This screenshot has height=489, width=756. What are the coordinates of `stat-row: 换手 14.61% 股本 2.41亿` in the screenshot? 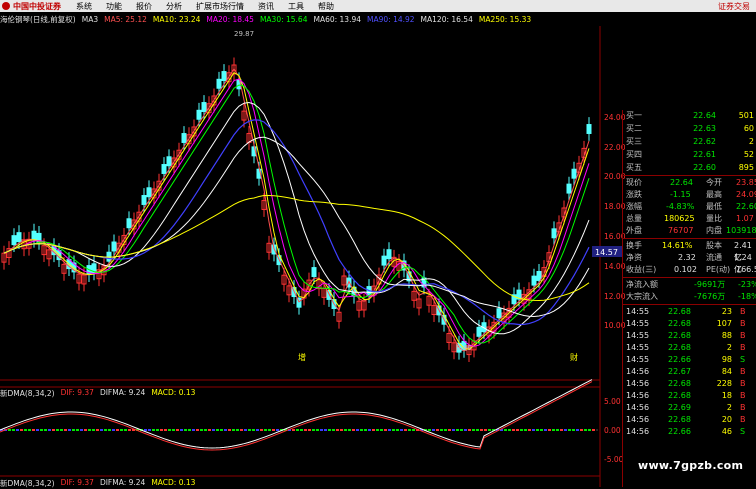 It's located at (689, 251).